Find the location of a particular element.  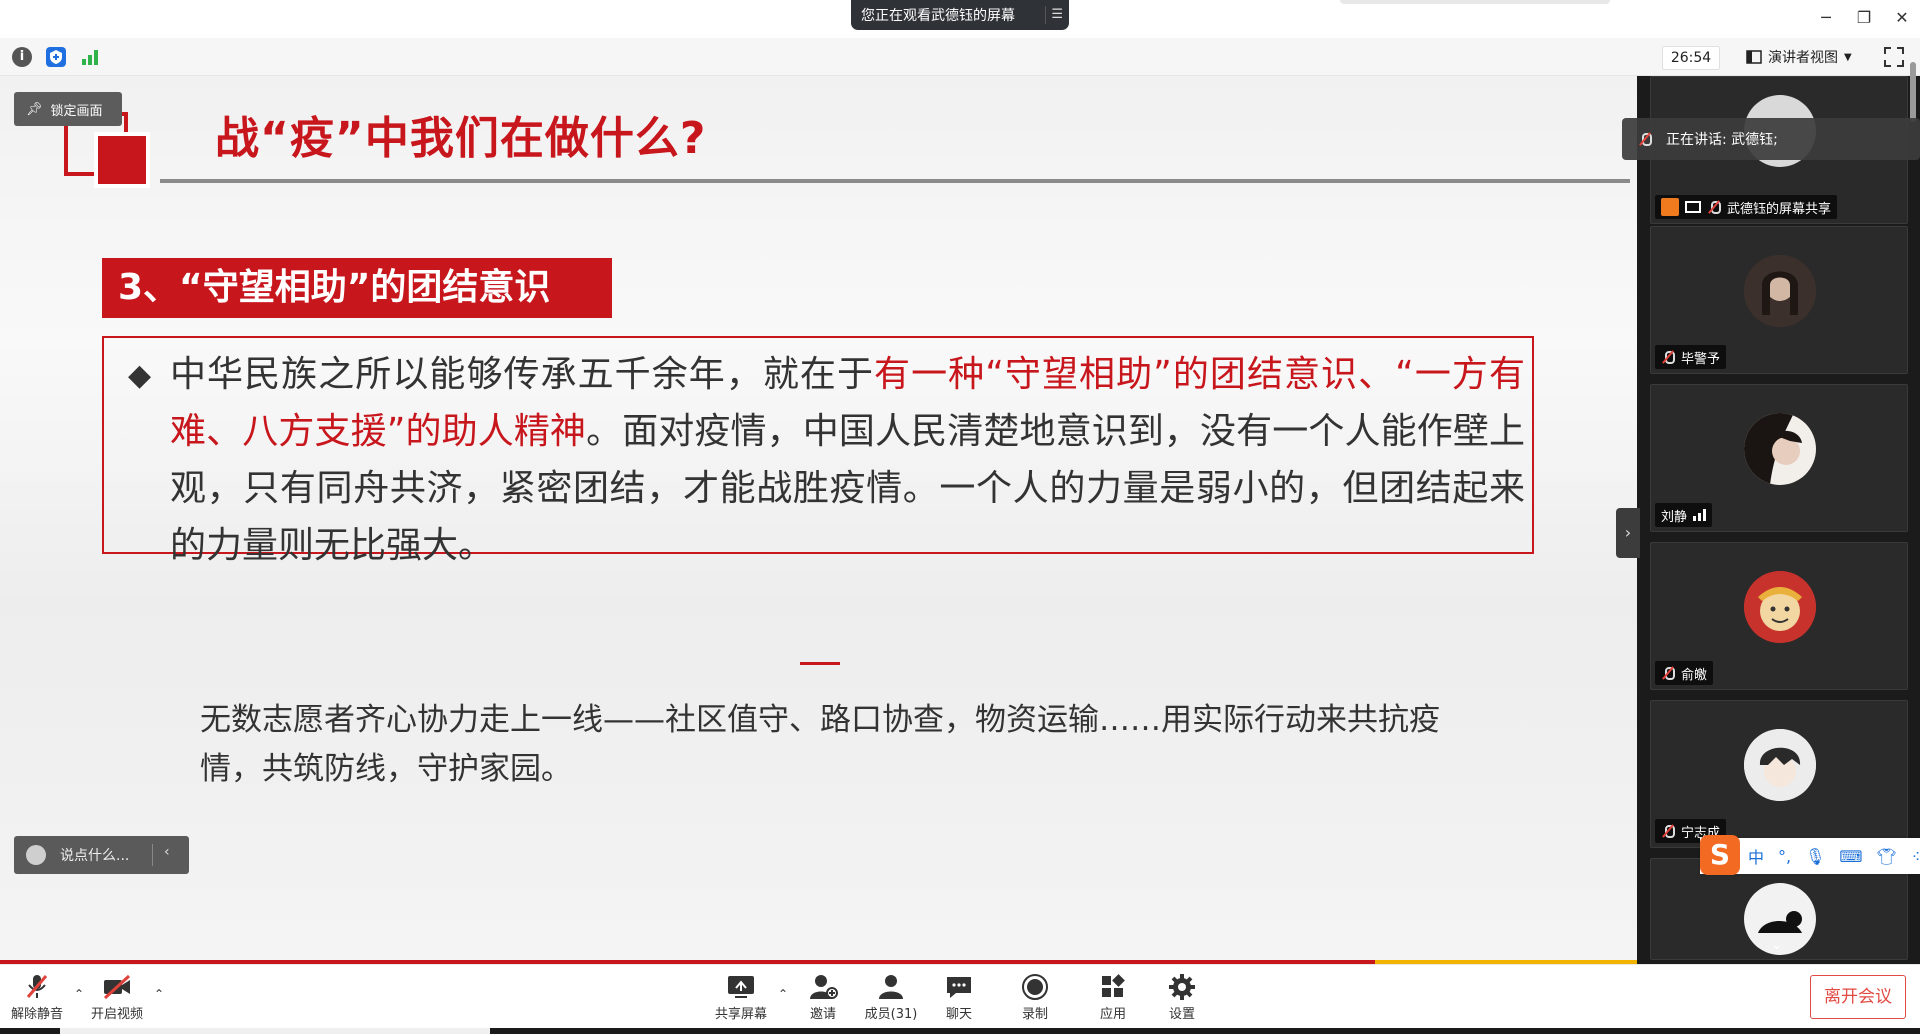

ime-logo: S is located at coordinates (1720, 855).